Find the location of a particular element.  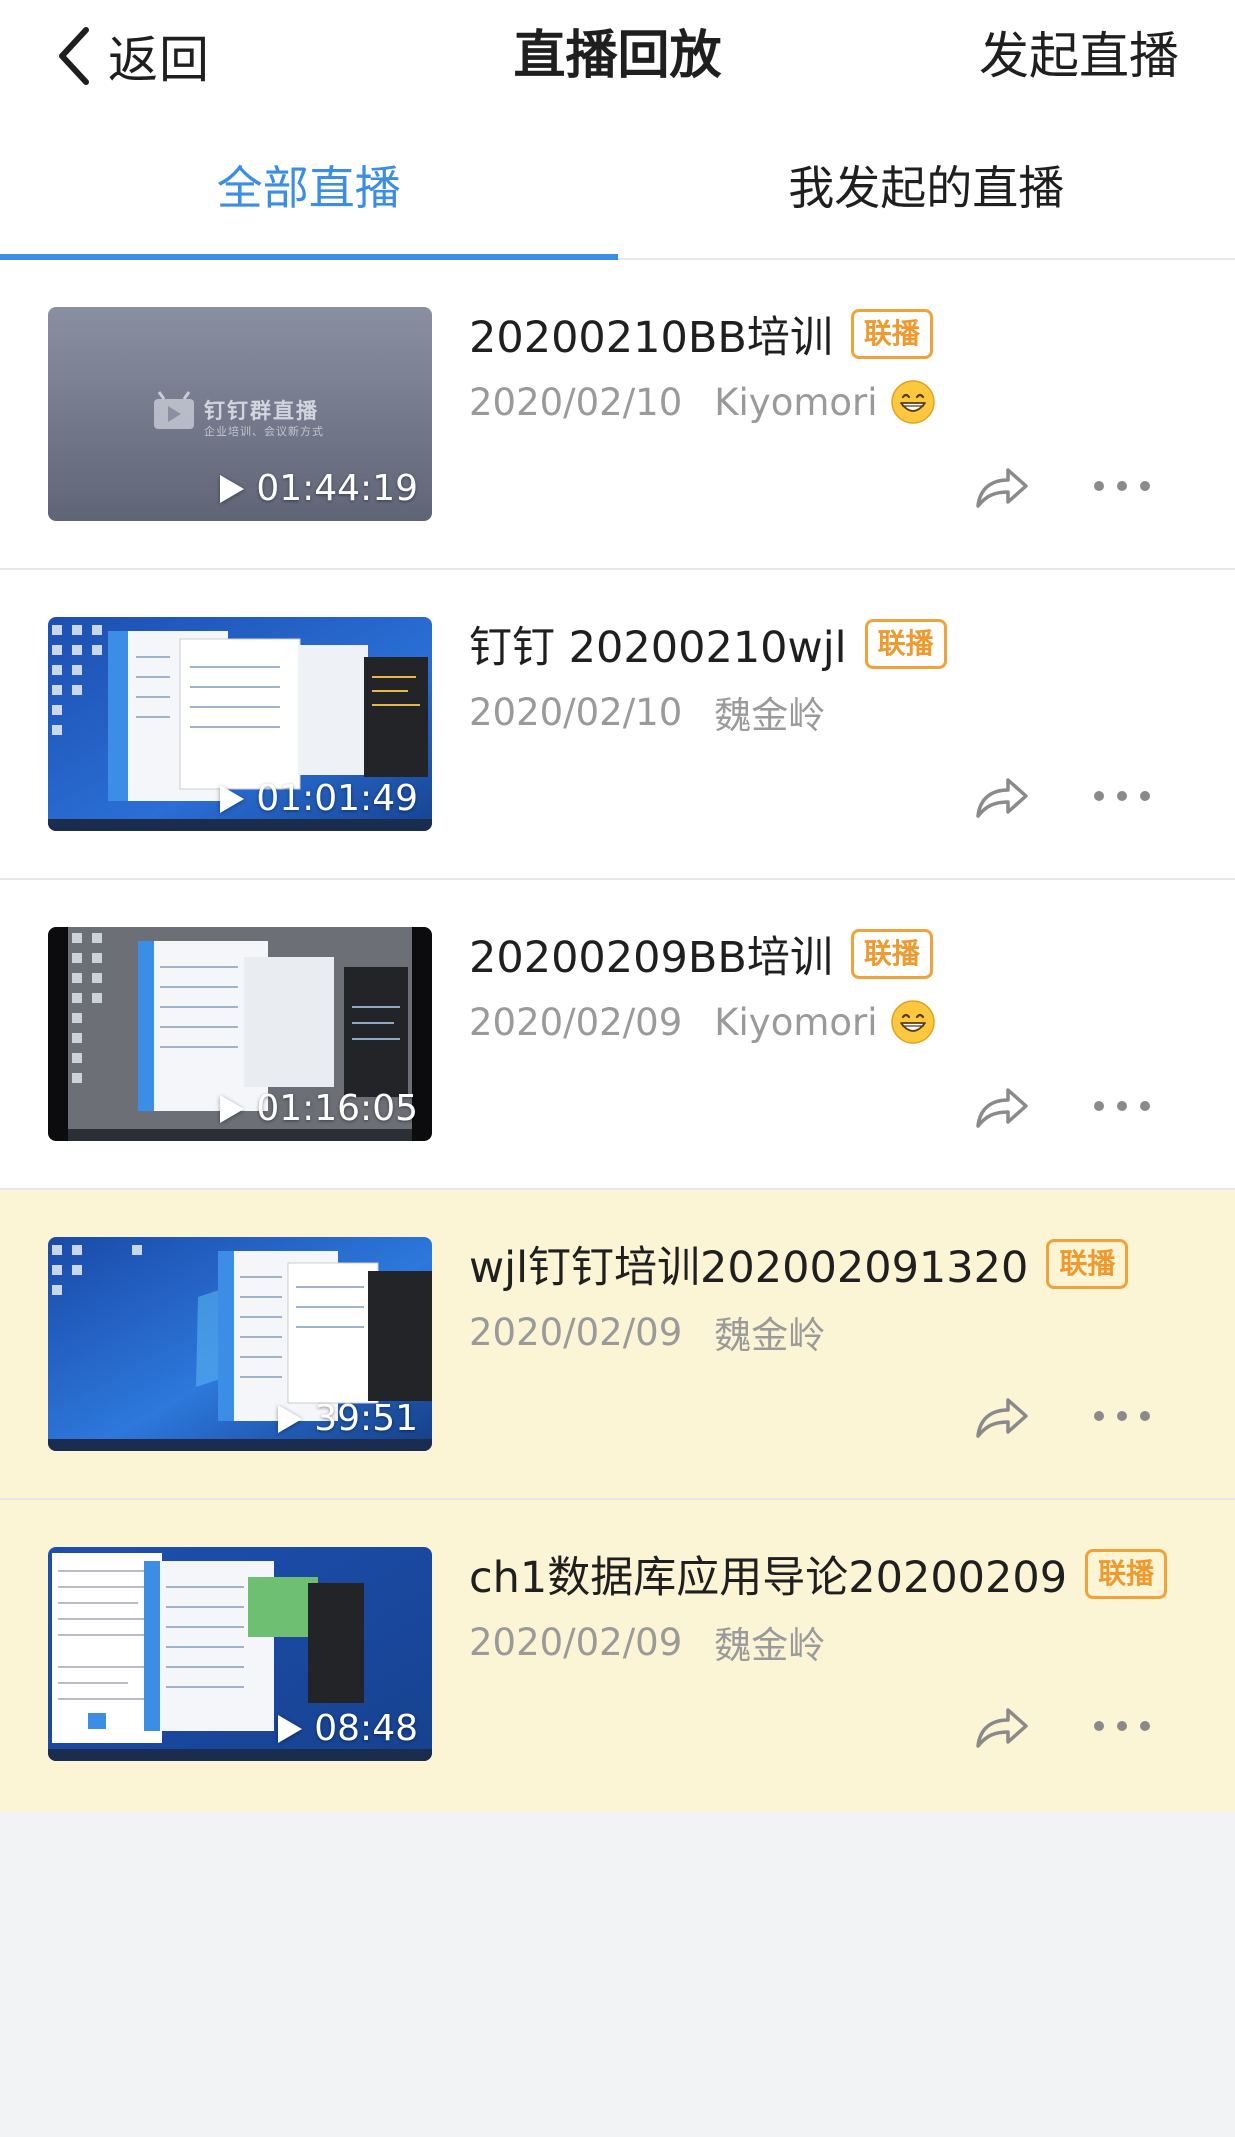

replay-title-line: 20200210BB培训 联播 is located at coordinates (832, 334).